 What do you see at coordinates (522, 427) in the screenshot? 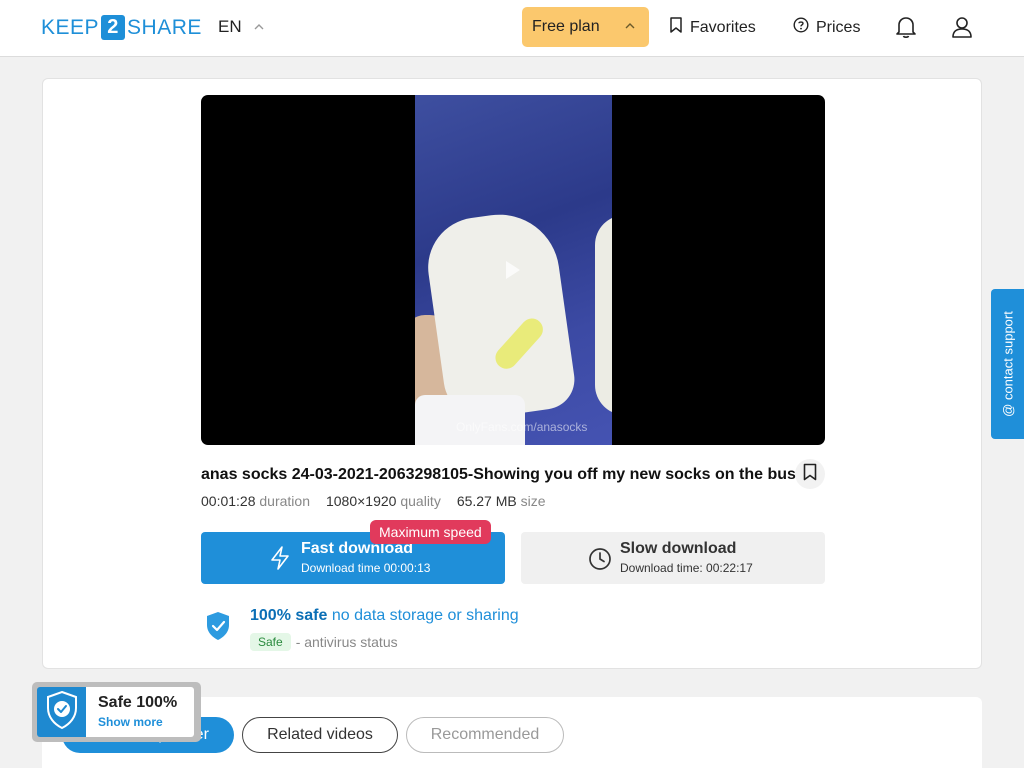
I see `video-watermark: OnlyFans.com/anasocks` at bounding box center [522, 427].